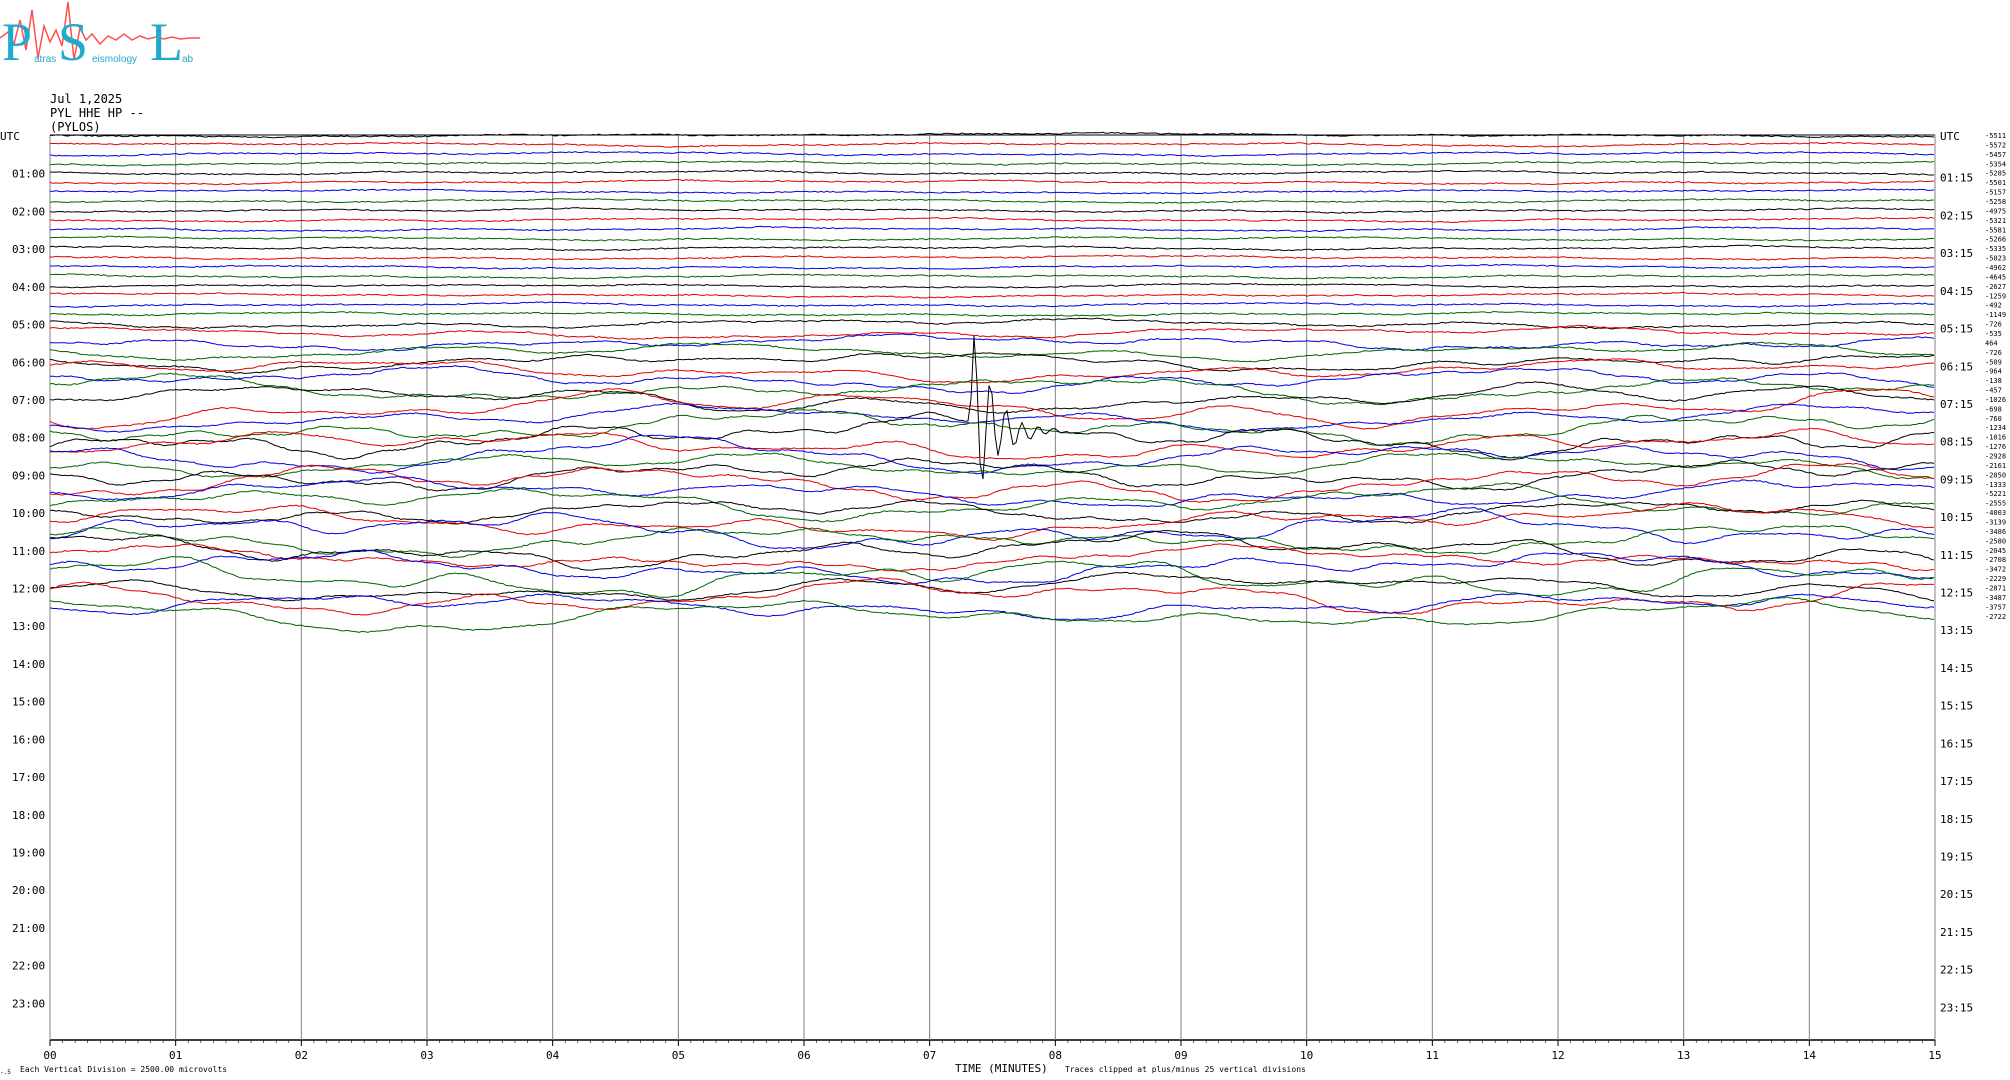 The image size is (2010, 1080). I want to click on trace-offset-label: -1234, so click(1995, 428).